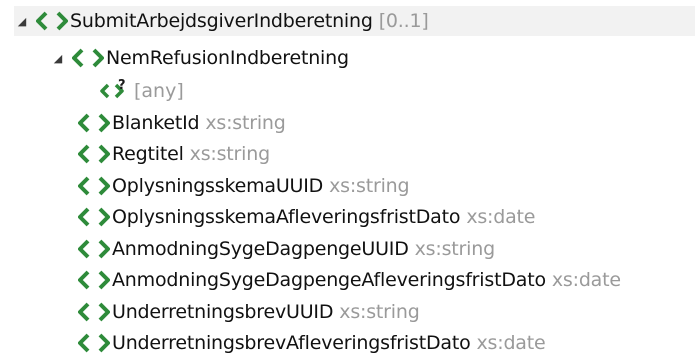 The width and height of the screenshot is (695, 358). What do you see at coordinates (227, 58) in the screenshot?
I see `tree-node-label: NemRefusionIndberetning` at bounding box center [227, 58].